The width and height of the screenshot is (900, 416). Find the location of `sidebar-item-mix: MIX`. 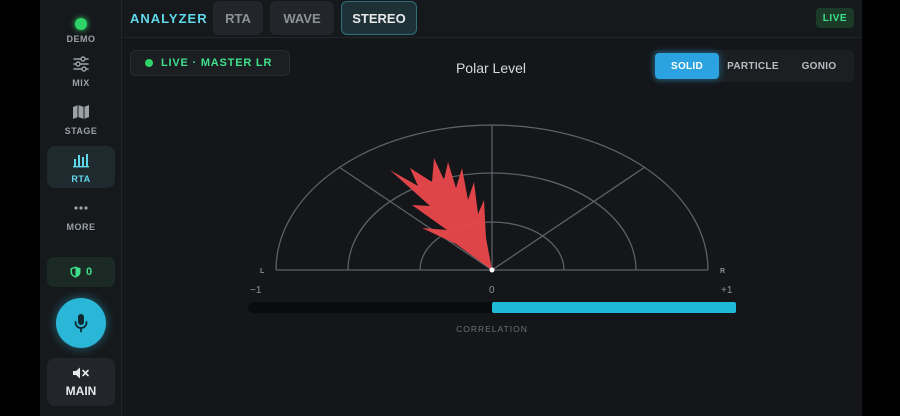

sidebar-item-mix: MIX is located at coordinates (81, 71).